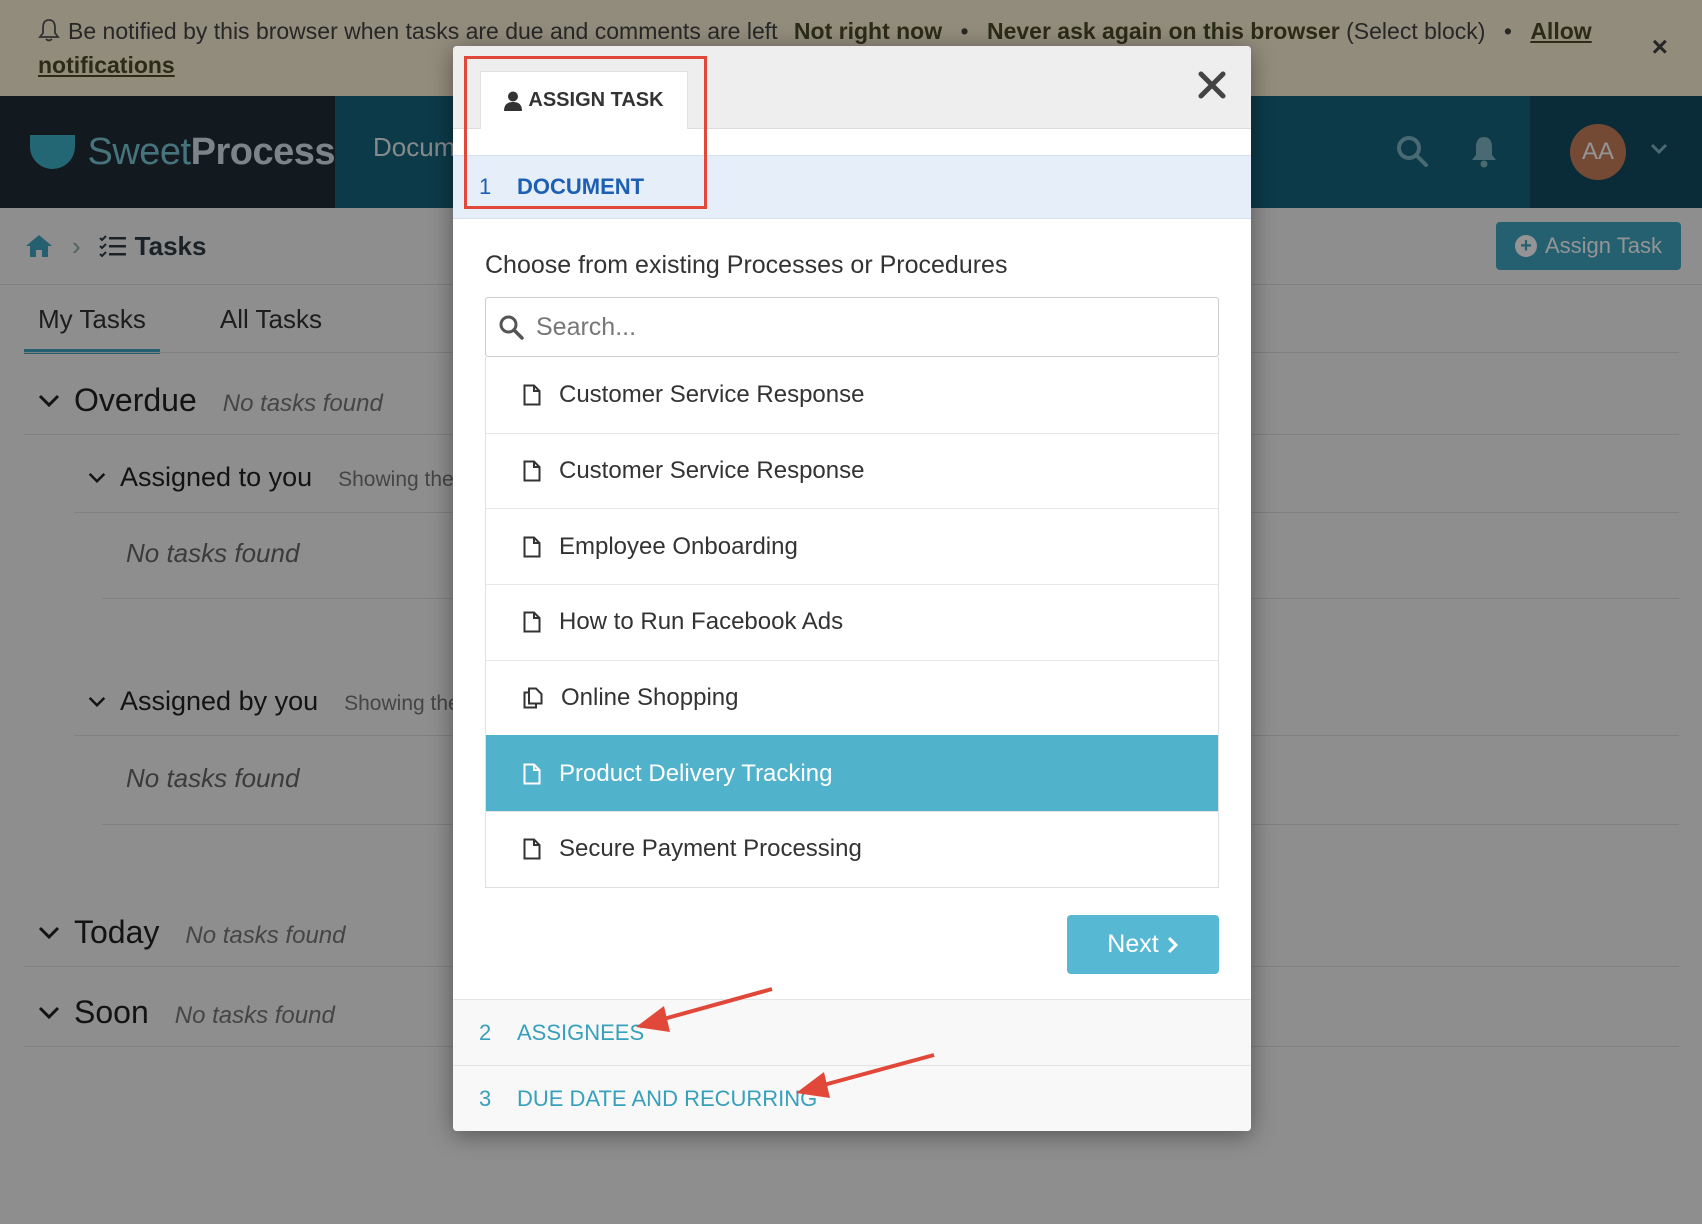  Describe the element at coordinates (852, 1032) in the screenshot. I see `step-assignees: 2 ASSIGNEES` at that location.